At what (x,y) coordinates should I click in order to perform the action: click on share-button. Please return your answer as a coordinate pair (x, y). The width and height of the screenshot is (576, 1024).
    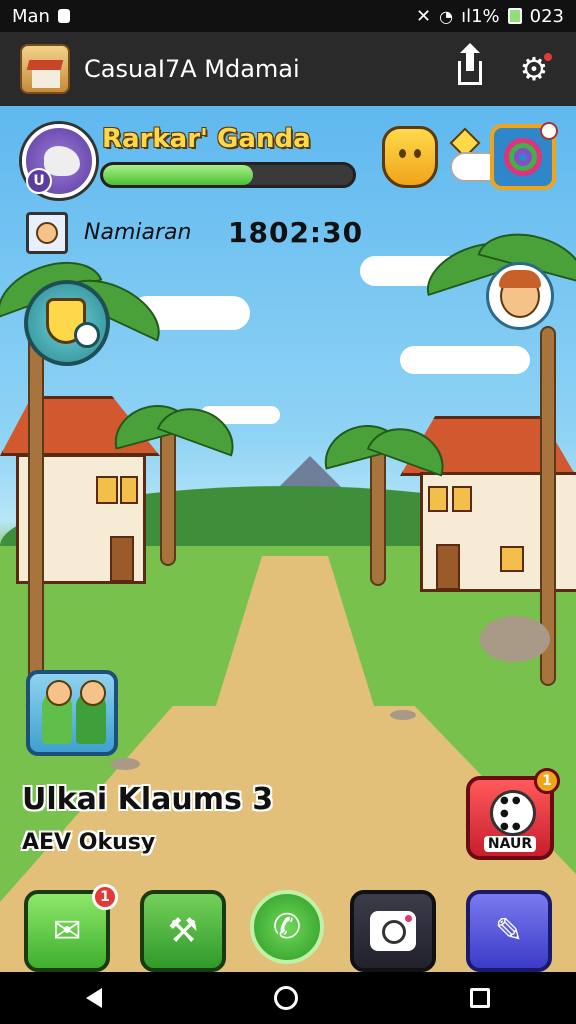
    Looking at the image, I should click on (470, 67).